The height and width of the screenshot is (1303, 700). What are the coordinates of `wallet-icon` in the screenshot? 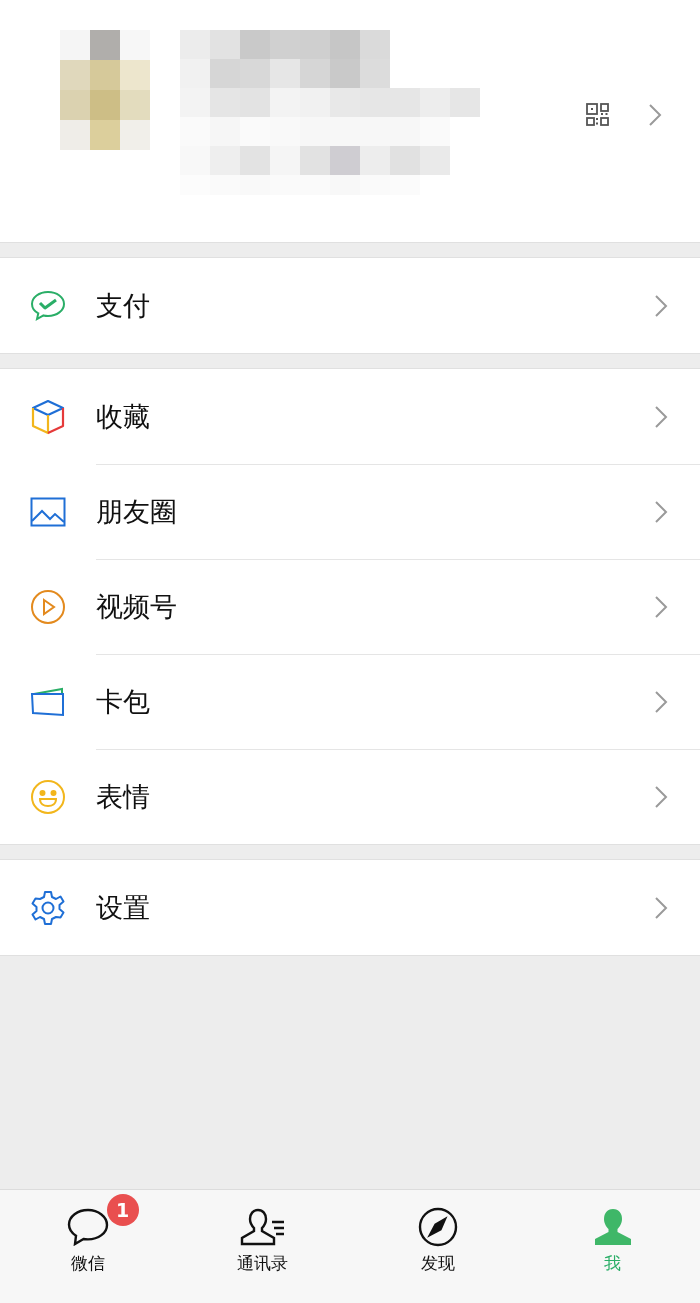 It's located at (48, 701).